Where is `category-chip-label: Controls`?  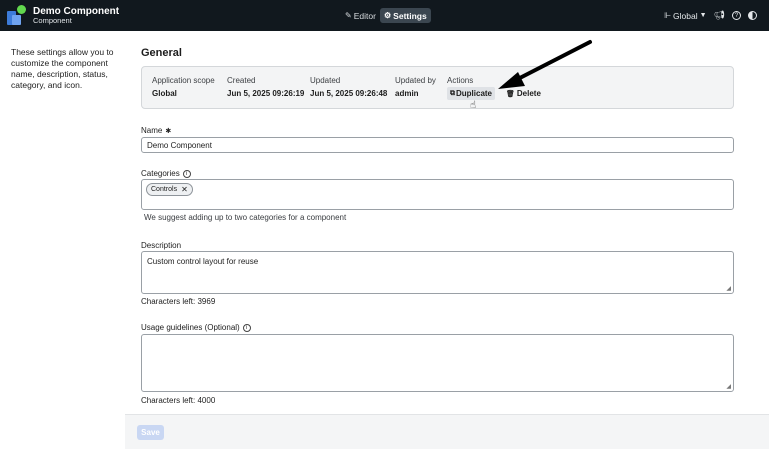 category-chip-label: Controls is located at coordinates (164, 189).